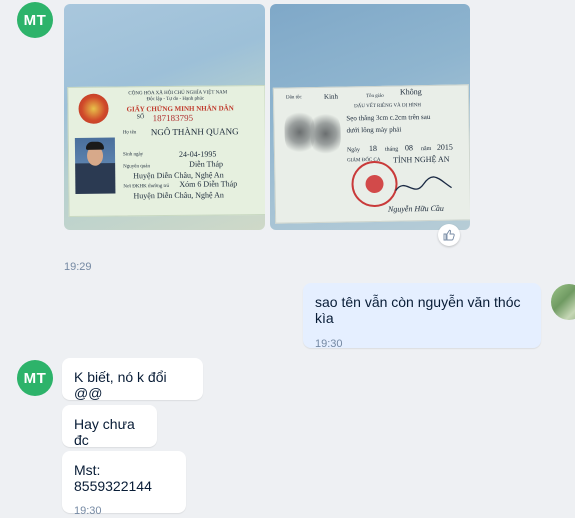 This screenshot has width=575, height=518. Describe the element at coordinates (326, 134) in the screenshot. I see `fingerprint-right-icon` at that location.